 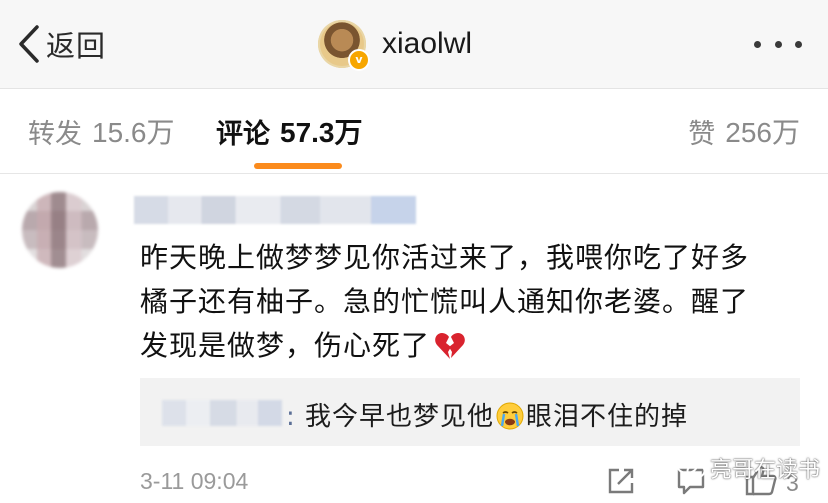 I want to click on tab-like: 赞 256万, so click(x=744, y=131).